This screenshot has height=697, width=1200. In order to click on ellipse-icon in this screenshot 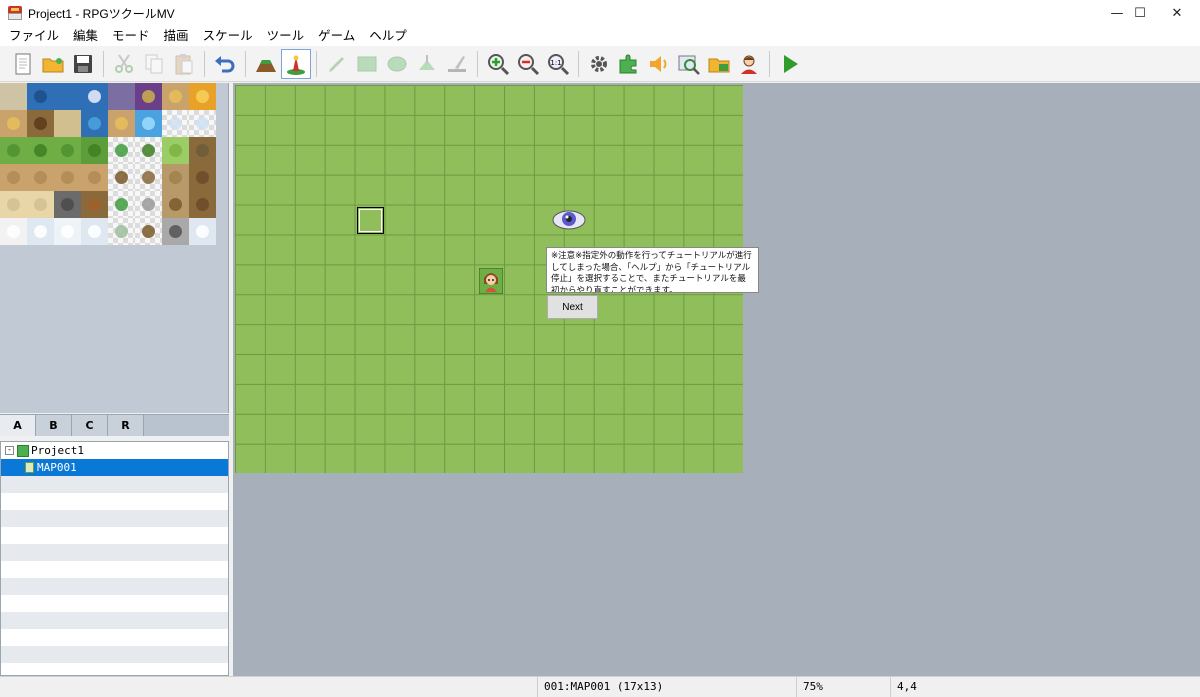, I will do `click(397, 64)`.